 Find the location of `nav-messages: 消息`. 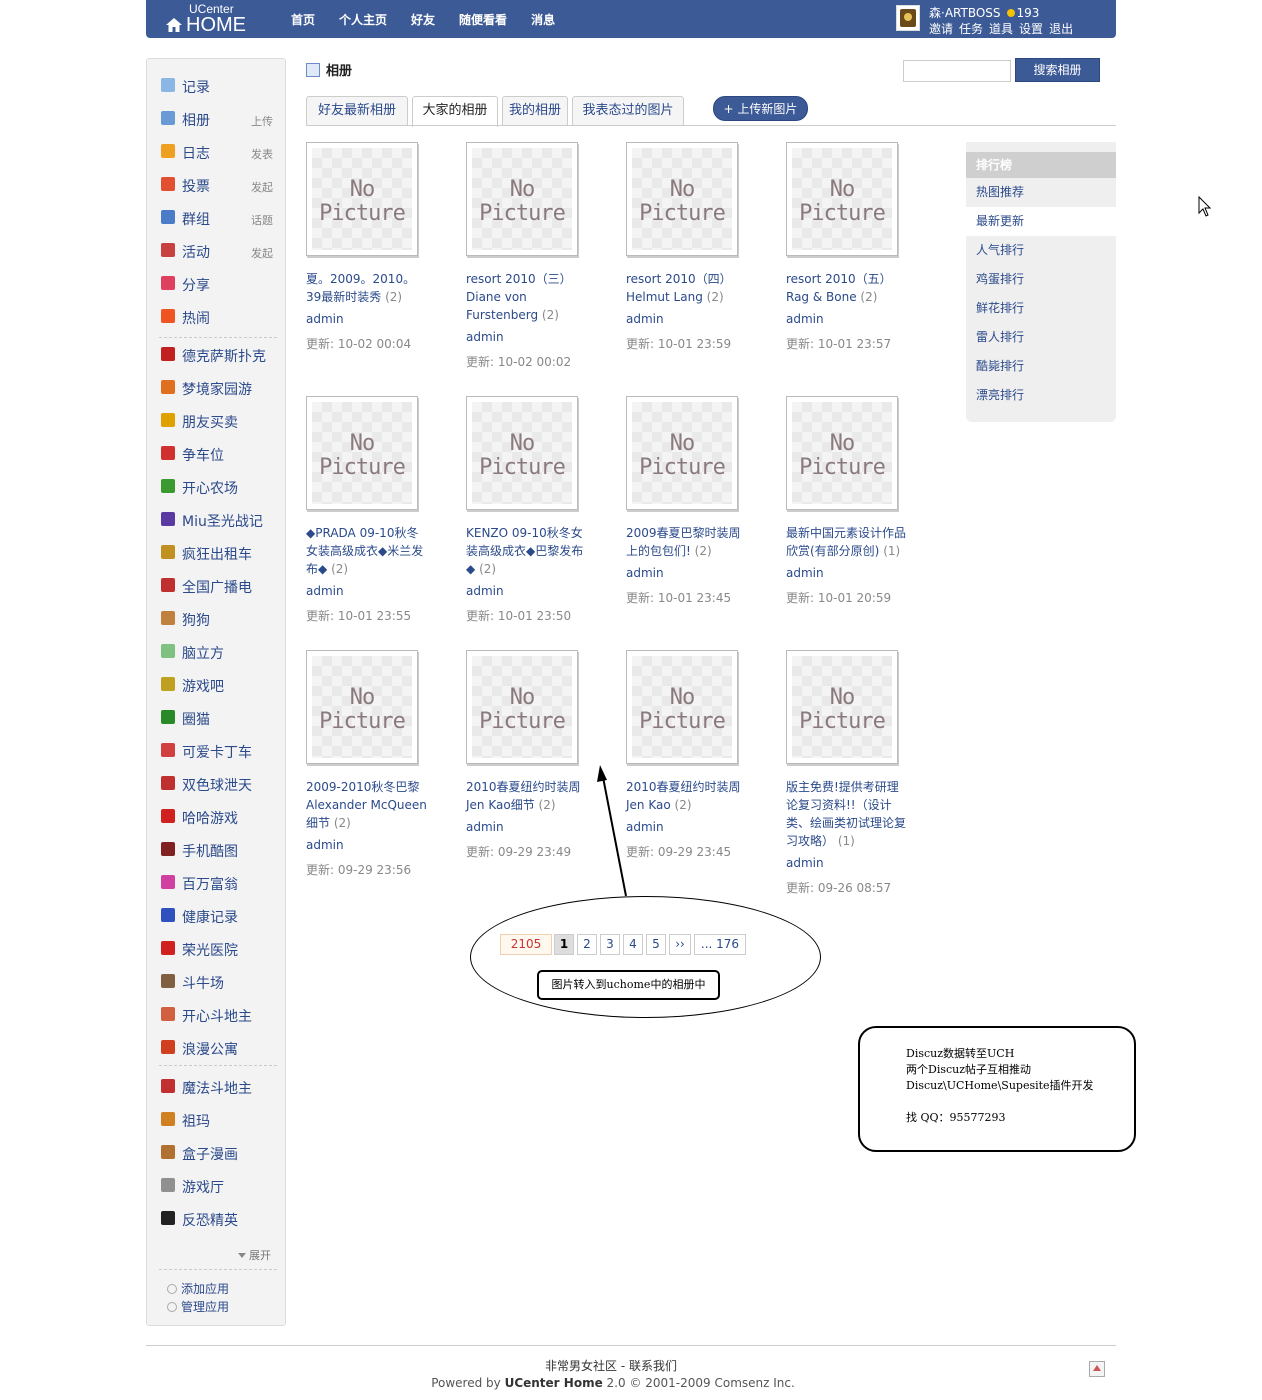

nav-messages: 消息 is located at coordinates (543, 20).